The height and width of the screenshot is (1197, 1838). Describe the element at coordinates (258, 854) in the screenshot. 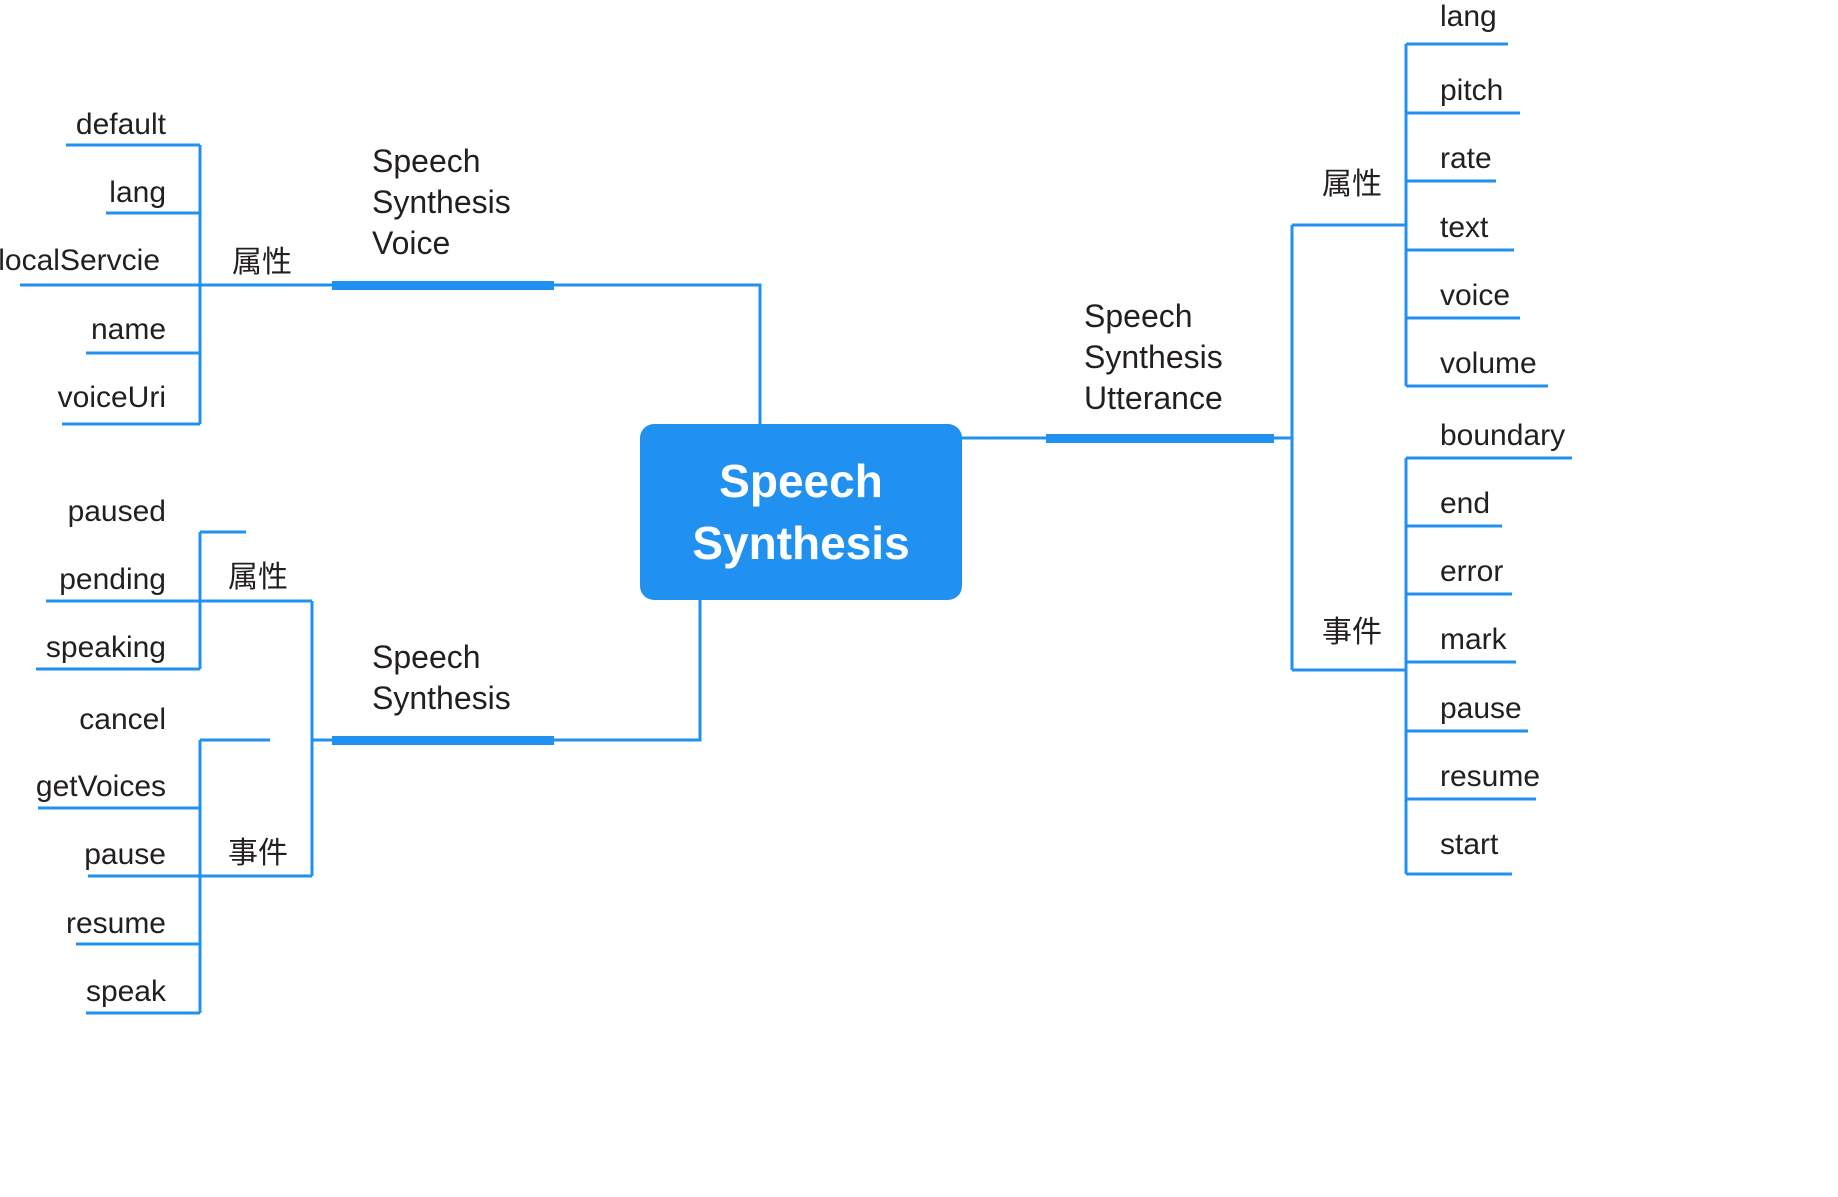

I see `category-label-synthesis-events: 事件` at that location.